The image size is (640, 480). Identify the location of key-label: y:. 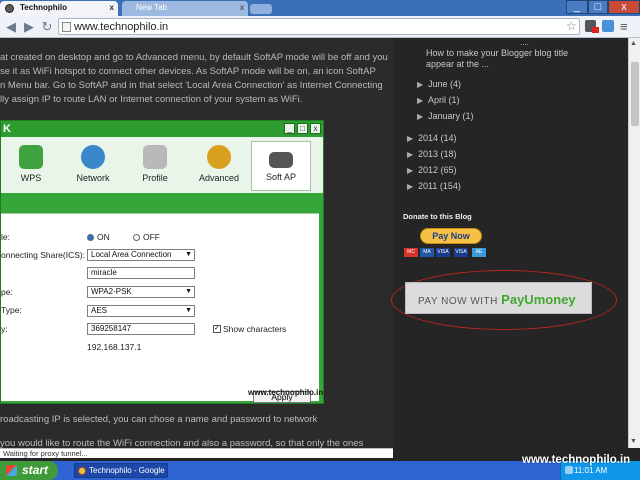
(4, 329).